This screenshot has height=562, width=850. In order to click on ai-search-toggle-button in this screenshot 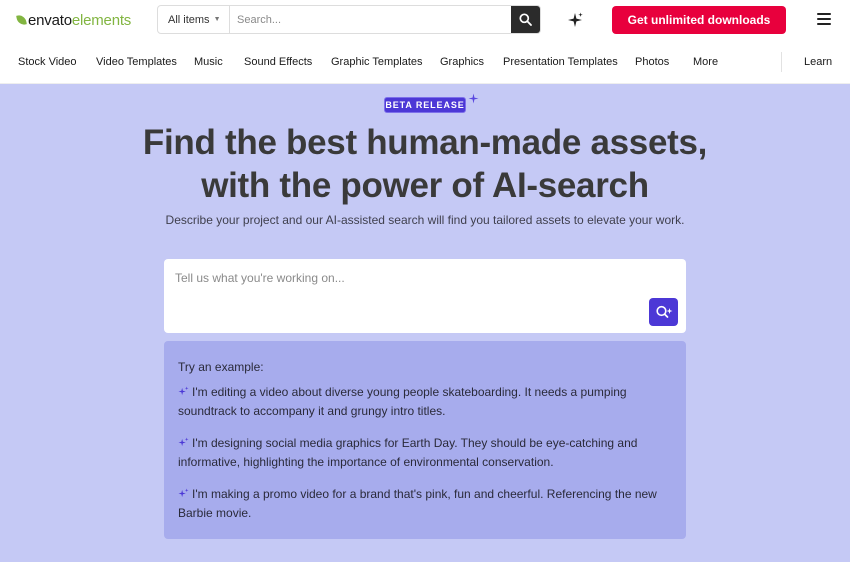, I will do `click(575, 20)`.